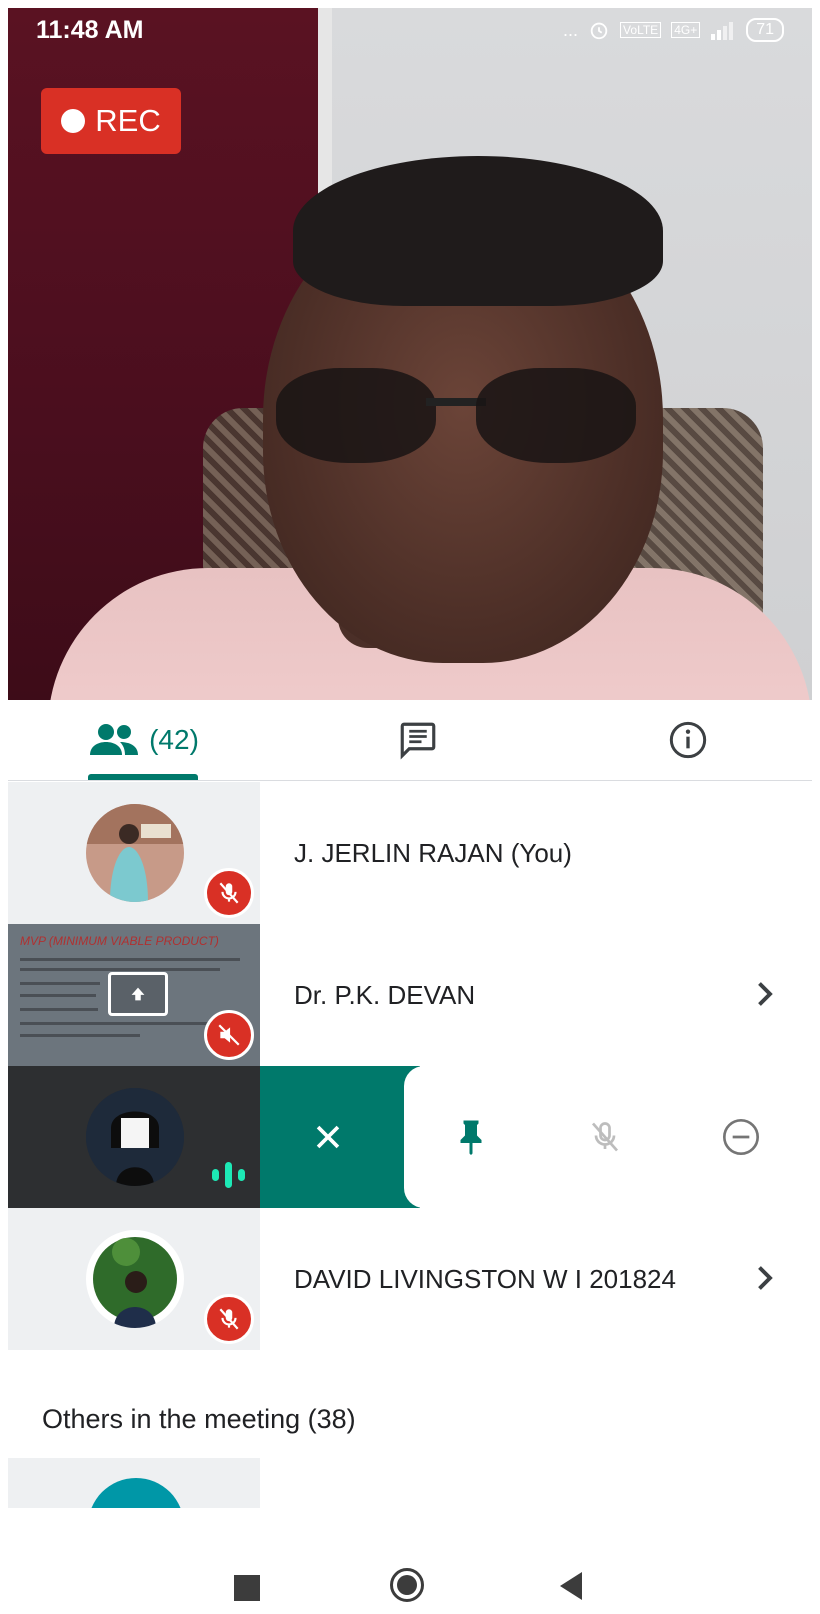 This screenshot has width=820, height=1614. I want to click on mute-participant-button, so click(605, 1137).